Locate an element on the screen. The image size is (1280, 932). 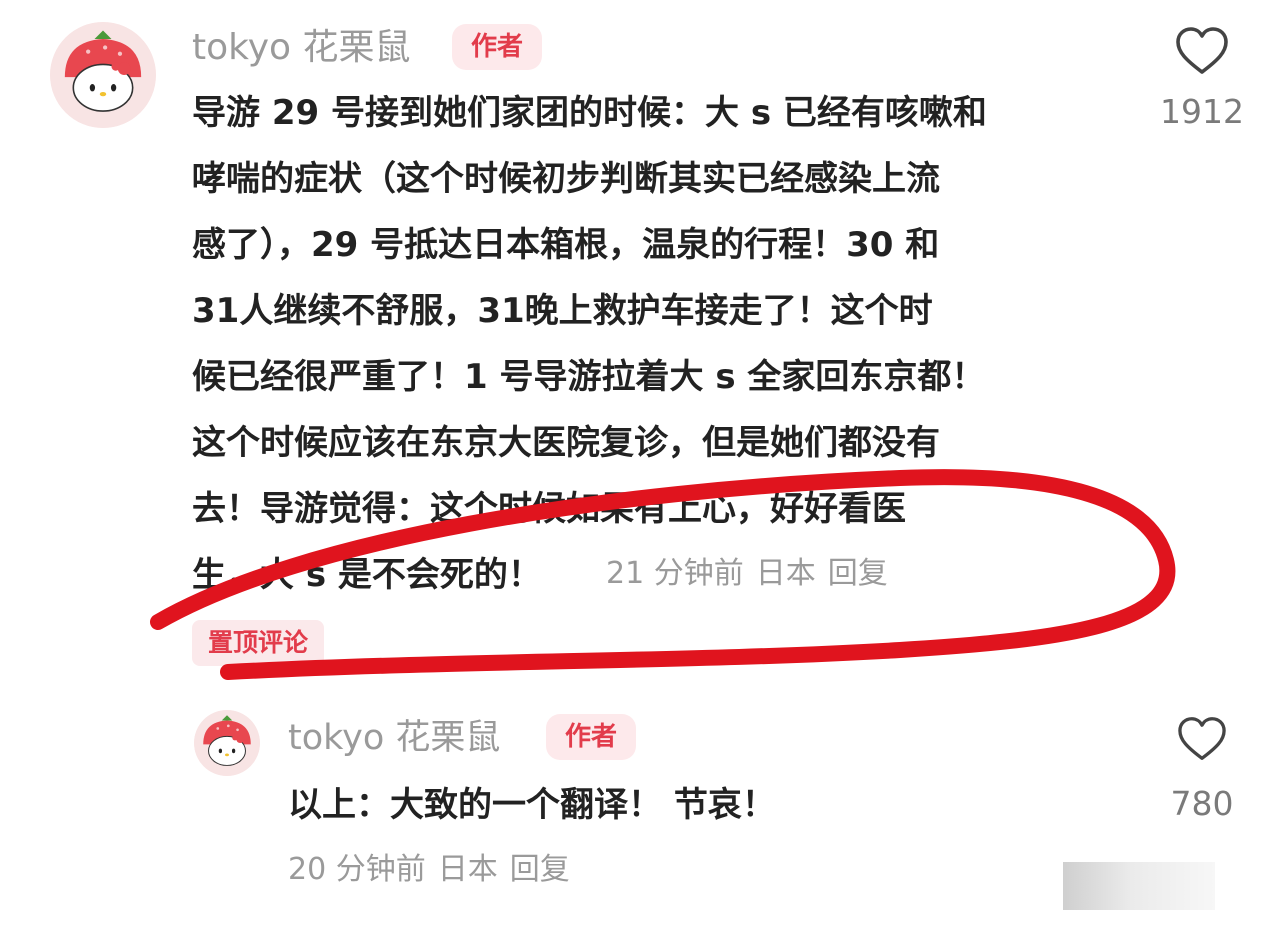
pinned-comment-badge: 置顶评论 is located at coordinates (258, 643).